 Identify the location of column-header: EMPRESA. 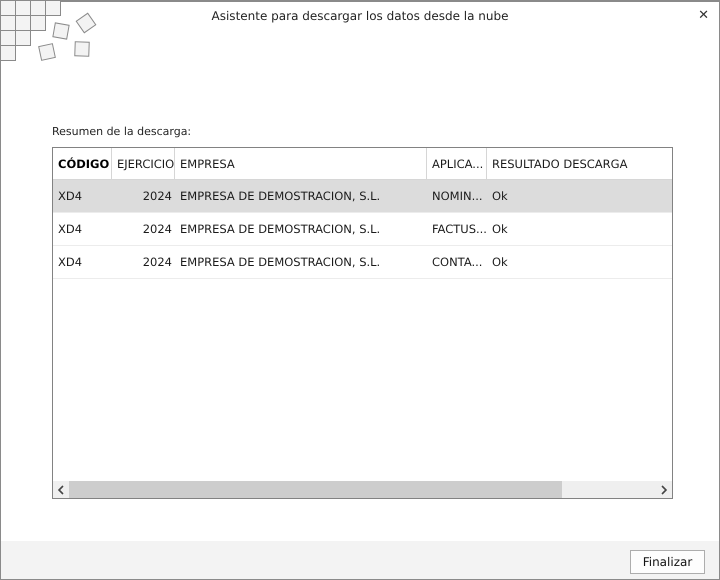
(301, 163).